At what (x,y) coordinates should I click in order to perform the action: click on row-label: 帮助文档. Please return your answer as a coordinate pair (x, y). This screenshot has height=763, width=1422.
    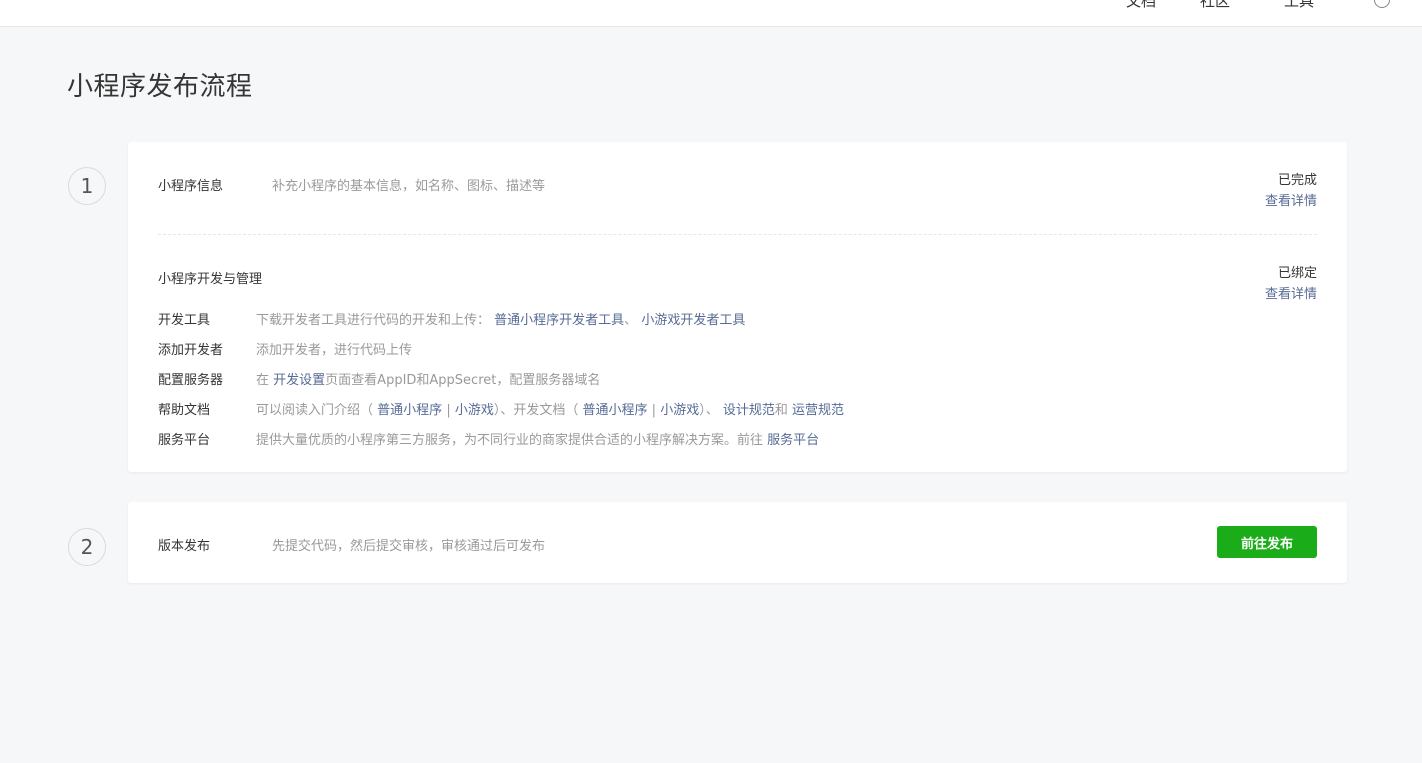
    Looking at the image, I should click on (184, 410).